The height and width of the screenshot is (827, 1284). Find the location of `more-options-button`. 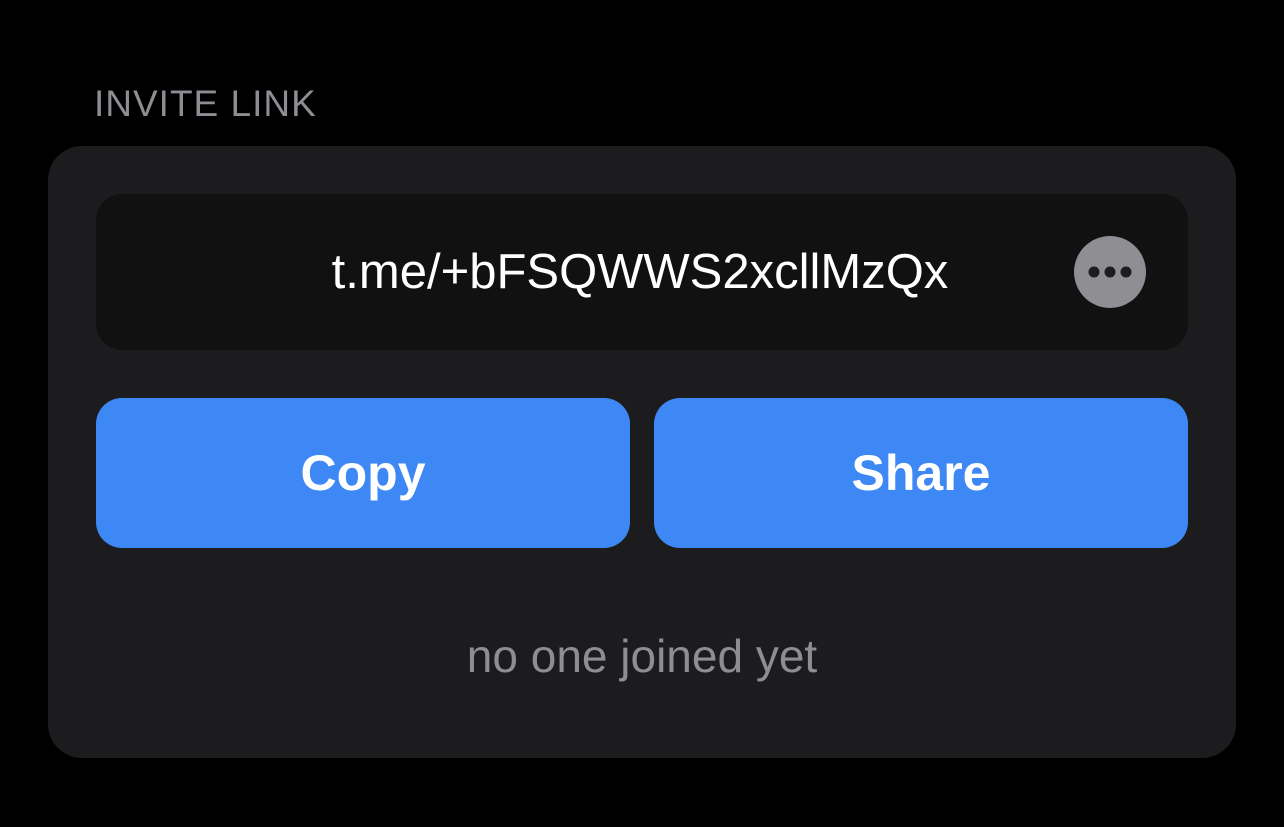

more-options-button is located at coordinates (1110, 272).